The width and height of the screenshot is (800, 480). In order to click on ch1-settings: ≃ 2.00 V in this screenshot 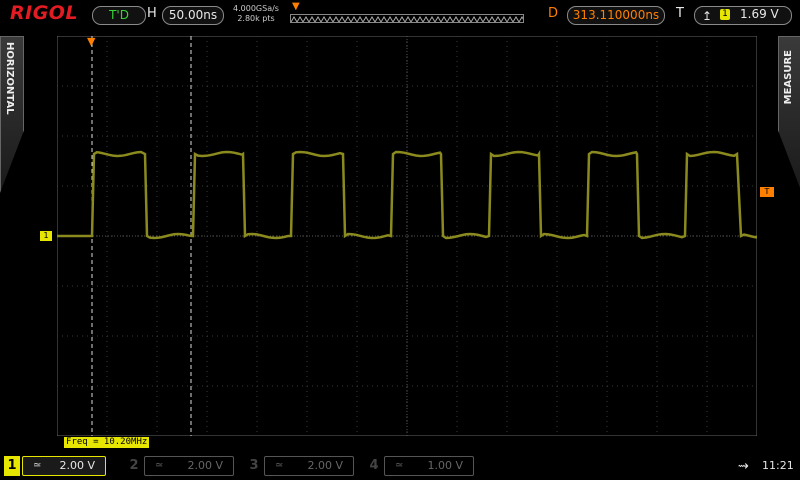, I will do `click(64, 466)`.